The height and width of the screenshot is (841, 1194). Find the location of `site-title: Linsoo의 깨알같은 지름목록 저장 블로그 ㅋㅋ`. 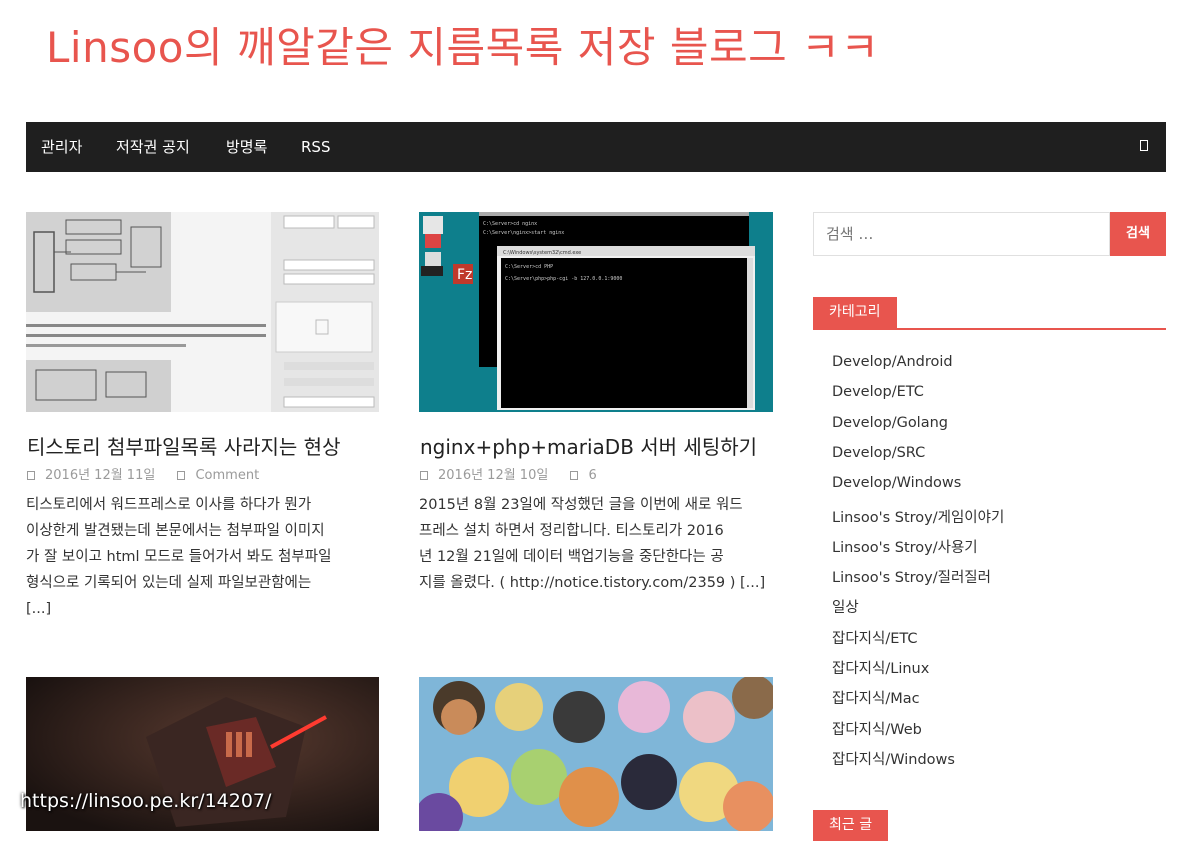

site-title: Linsoo의 깨알같은 지름목록 저장 블로그 ㅋㅋ is located at coordinates (462, 44).